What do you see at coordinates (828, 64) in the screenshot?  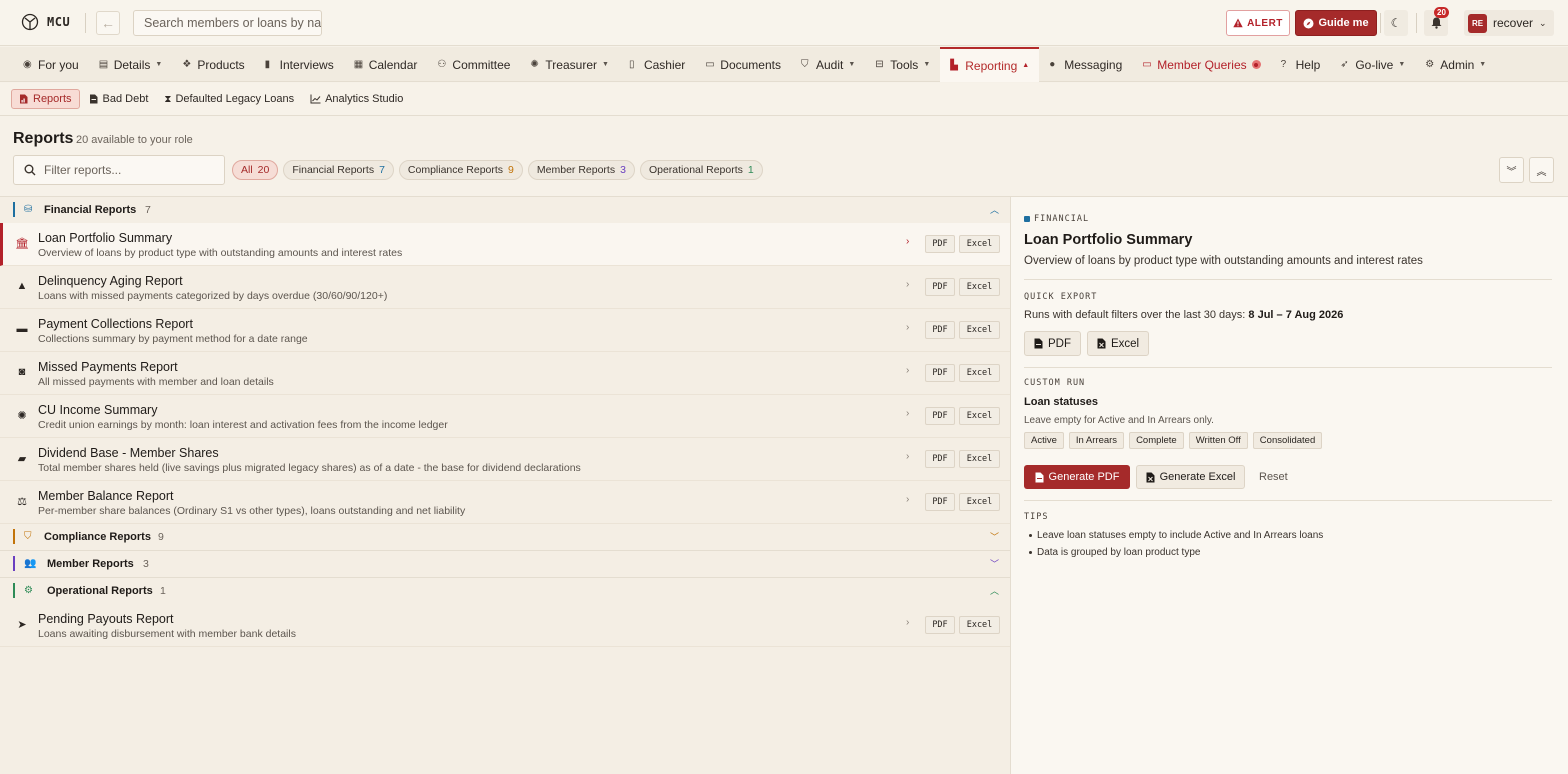 I see `nav-audit: ⛉ Audit ▼` at bounding box center [828, 64].